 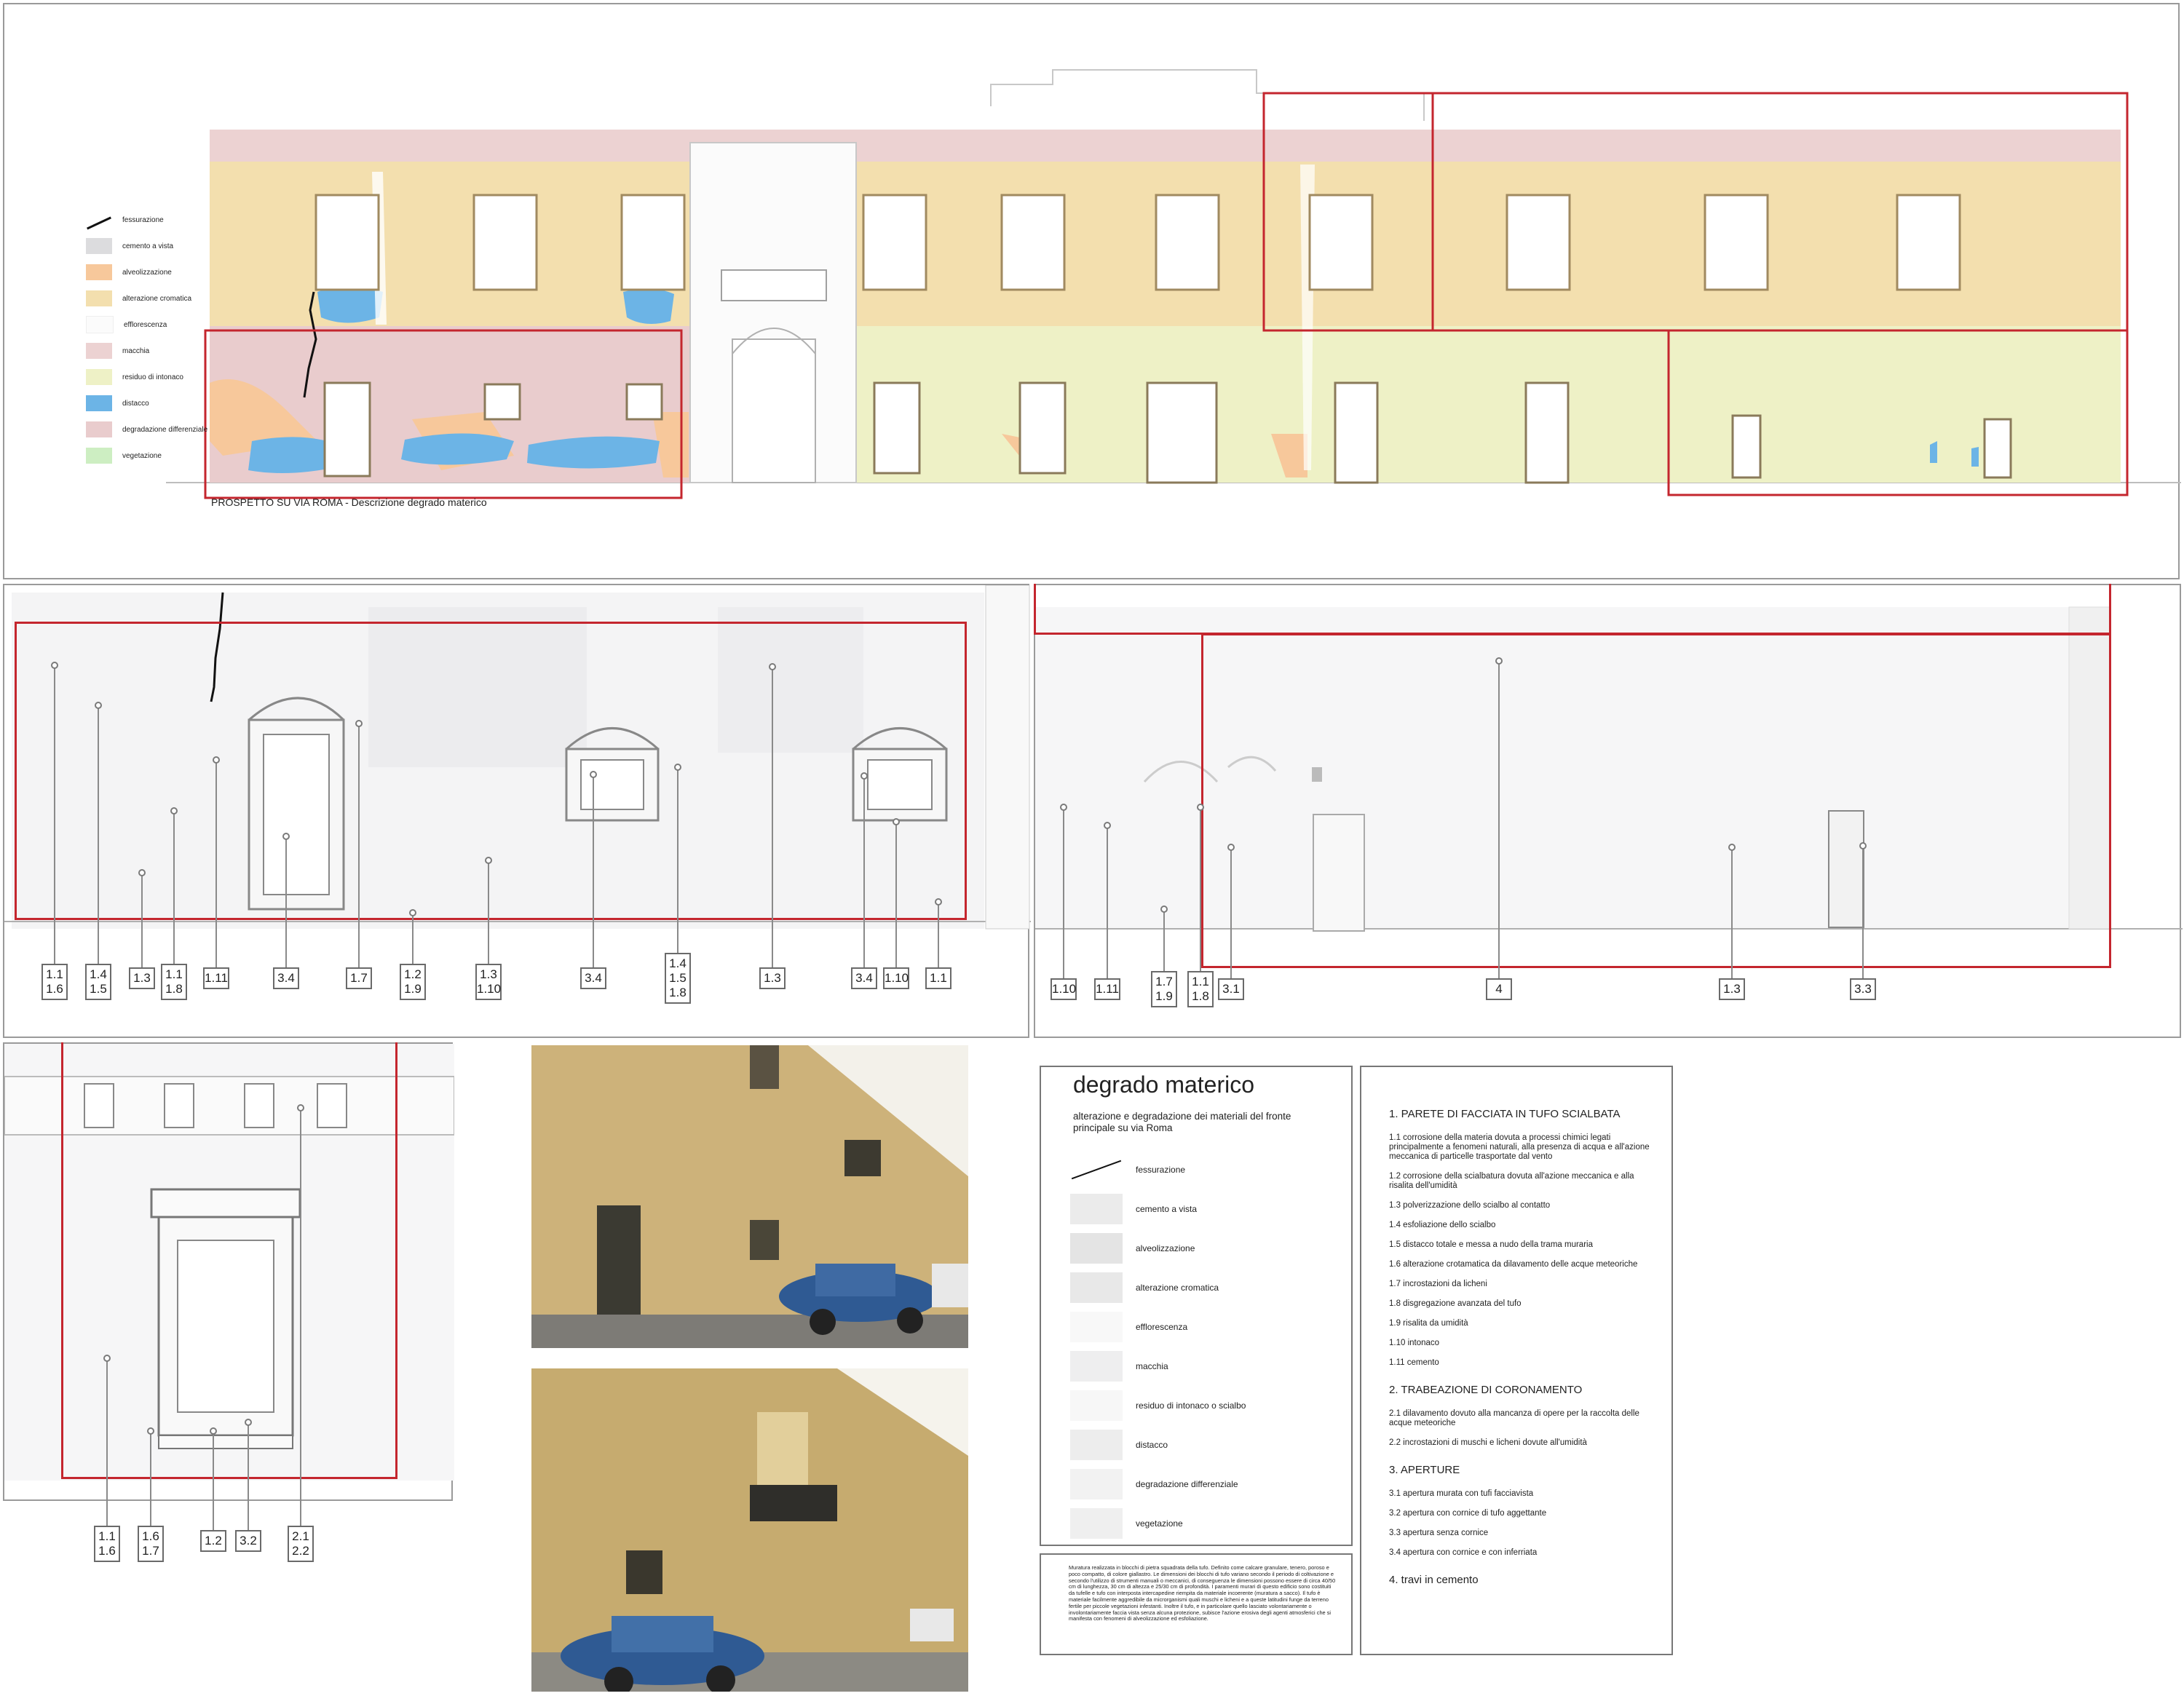 What do you see at coordinates (1158, 1209) in the screenshot?
I see `key-legend-item: cemento a vista` at bounding box center [1158, 1209].